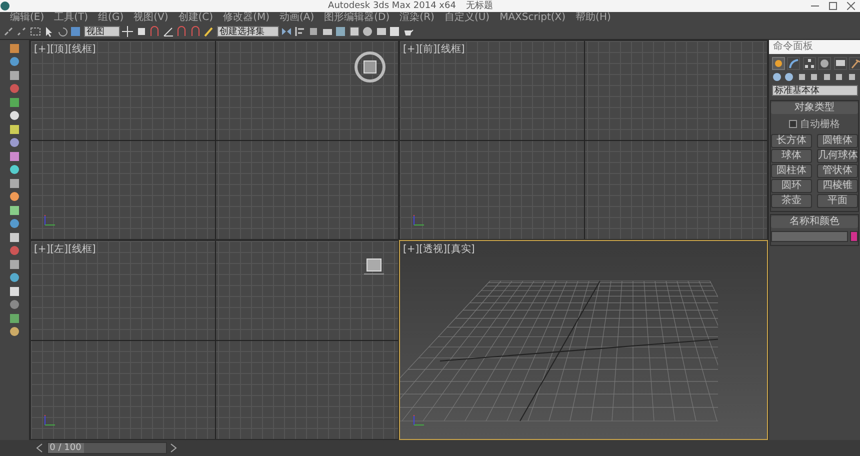  What do you see at coordinates (111, 18) in the screenshot?
I see `menu-item: 组(G)` at bounding box center [111, 18].